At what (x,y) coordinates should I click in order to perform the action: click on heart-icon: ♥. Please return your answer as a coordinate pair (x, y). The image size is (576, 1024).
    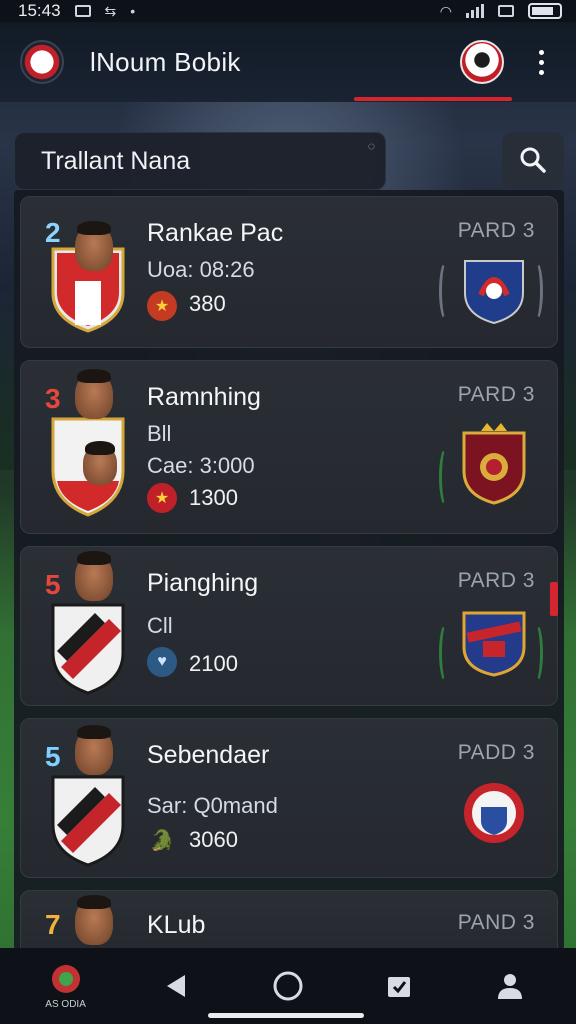
    Looking at the image, I should click on (162, 662).